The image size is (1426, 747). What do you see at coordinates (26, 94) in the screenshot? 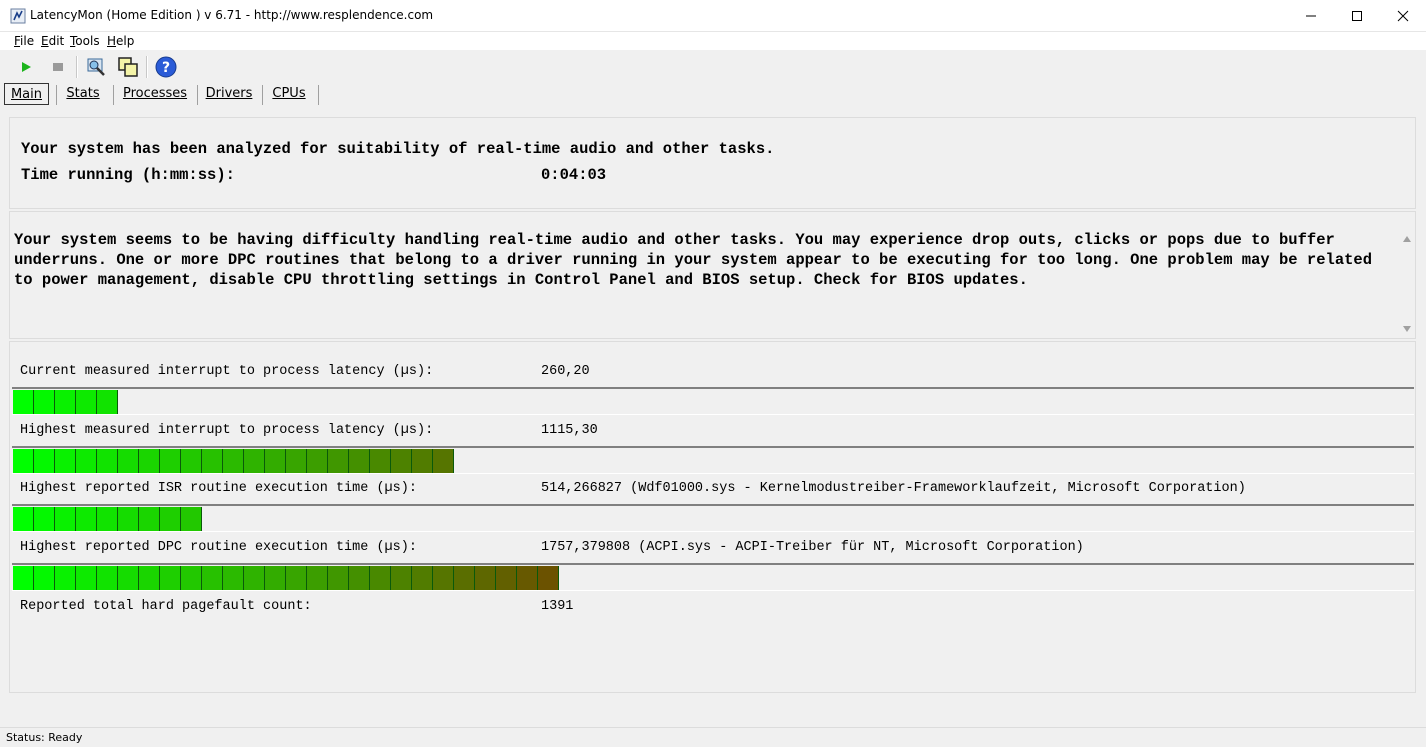
I see `tab-main: Main` at bounding box center [26, 94].